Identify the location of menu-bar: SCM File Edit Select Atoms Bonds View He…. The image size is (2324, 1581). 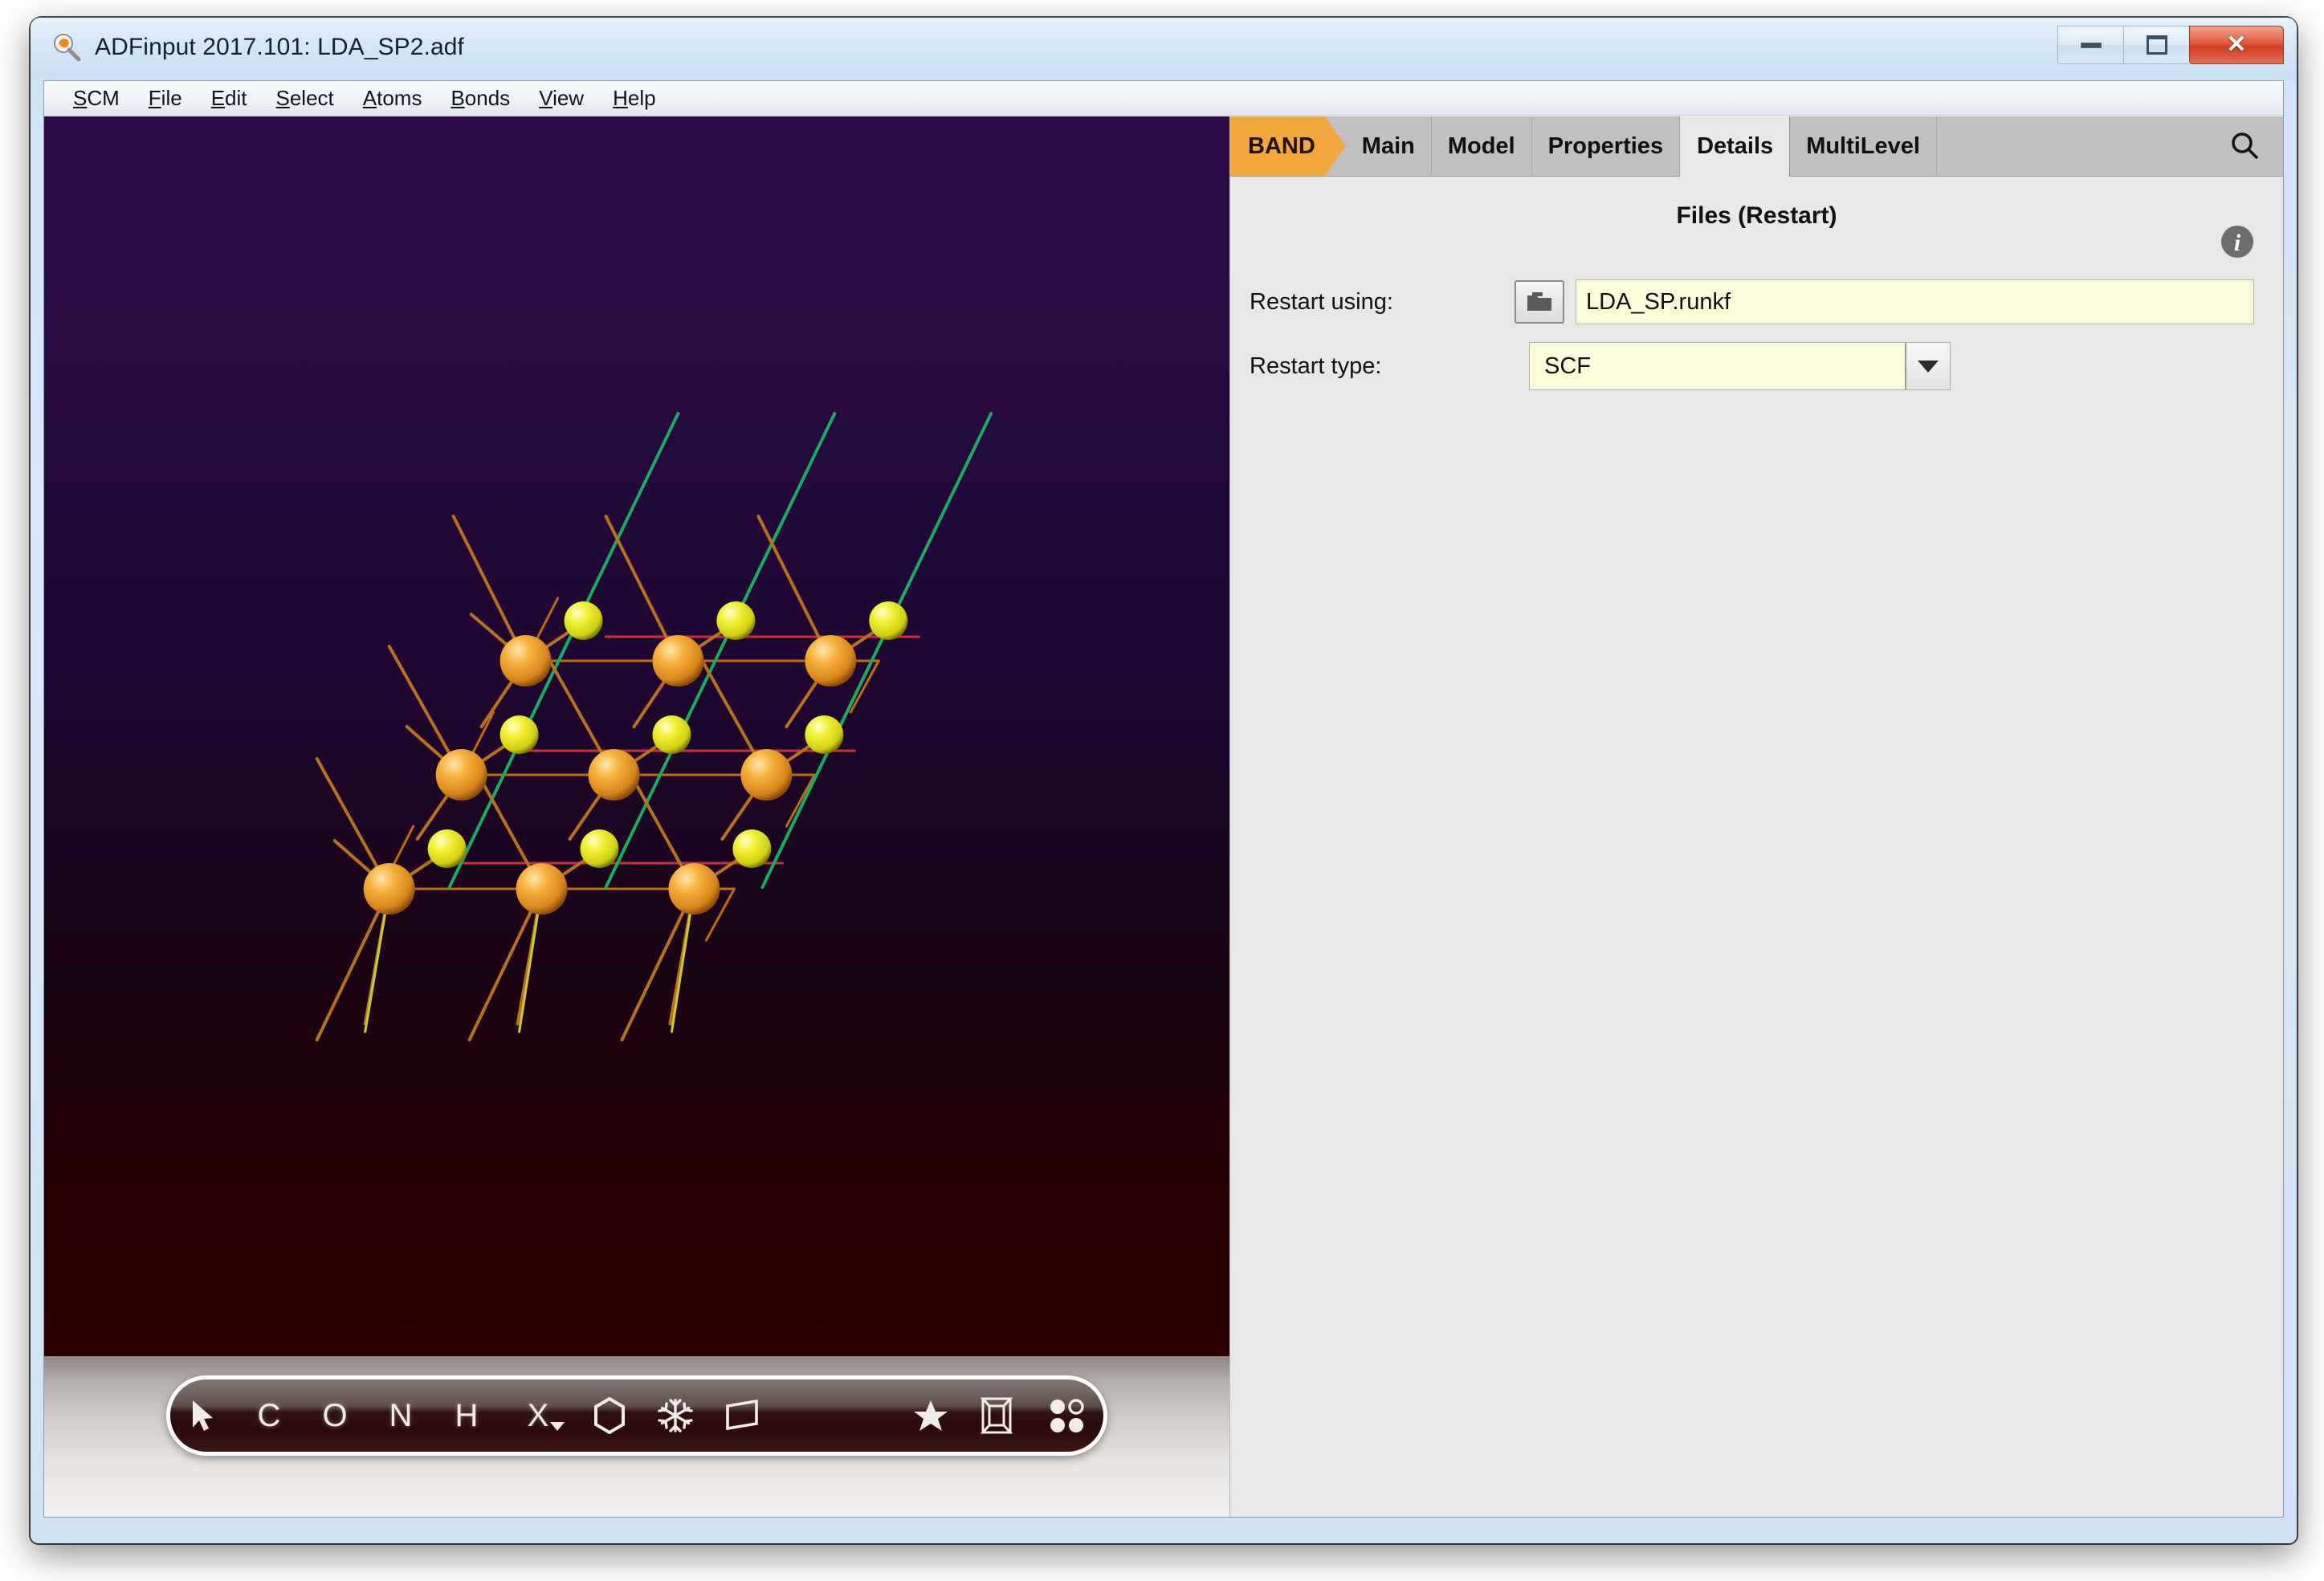
(1163, 98).